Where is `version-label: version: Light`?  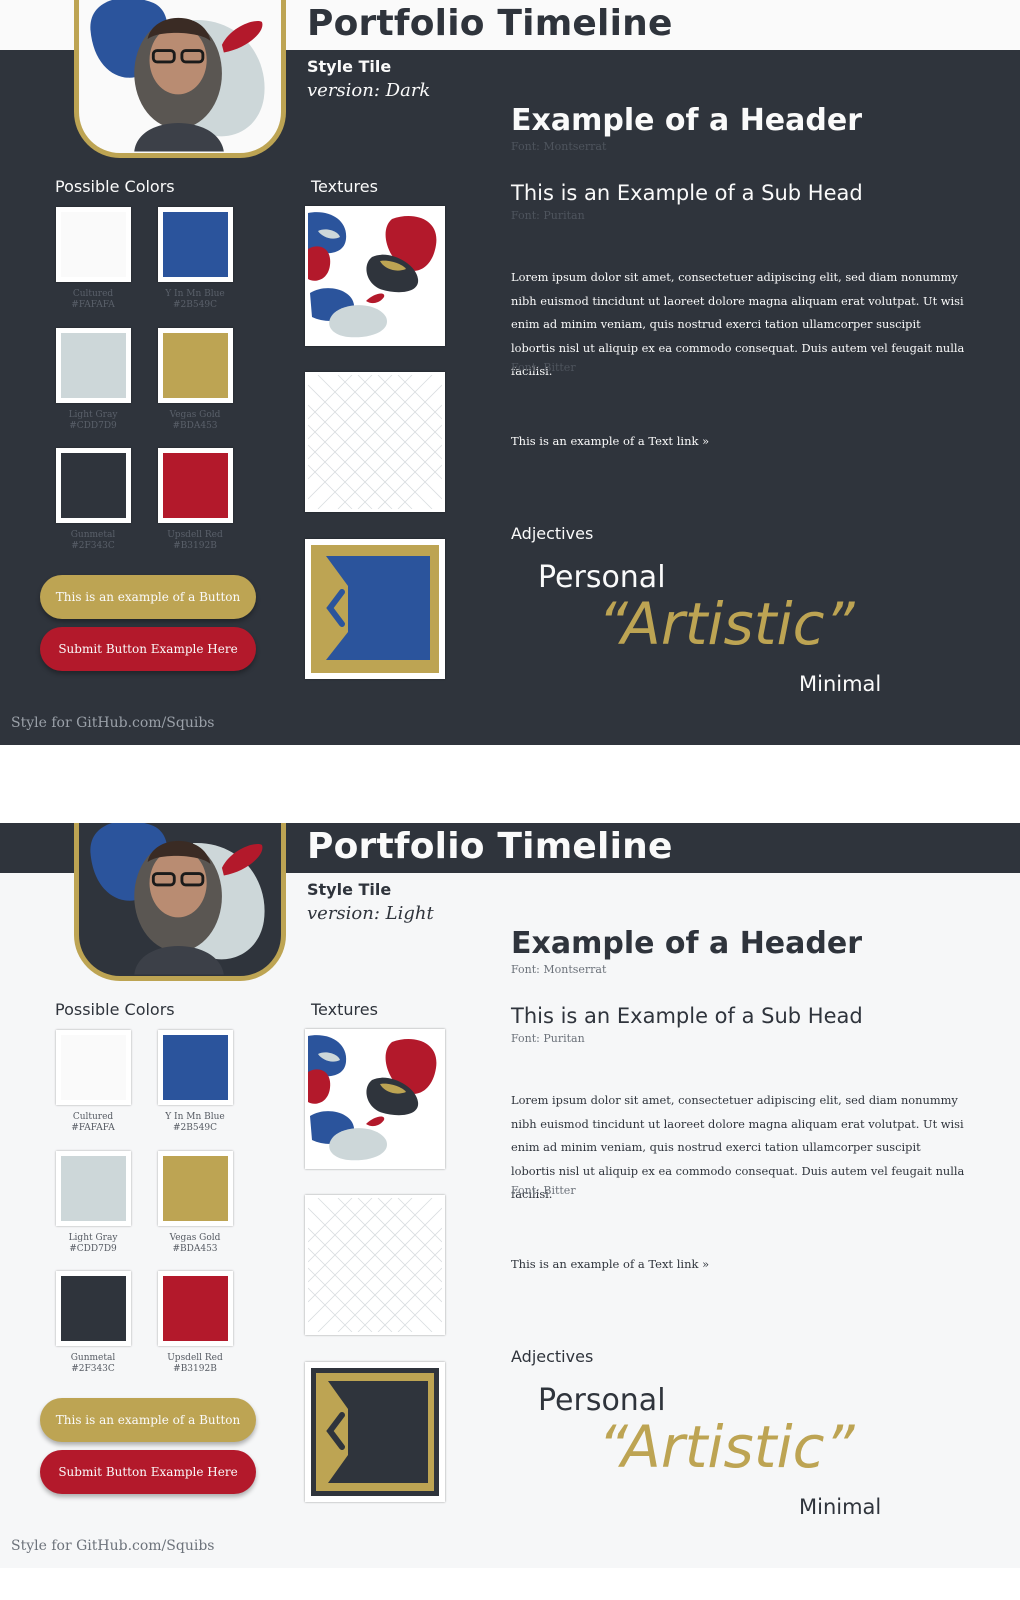
version-label: version: Light is located at coordinates (370, 913).